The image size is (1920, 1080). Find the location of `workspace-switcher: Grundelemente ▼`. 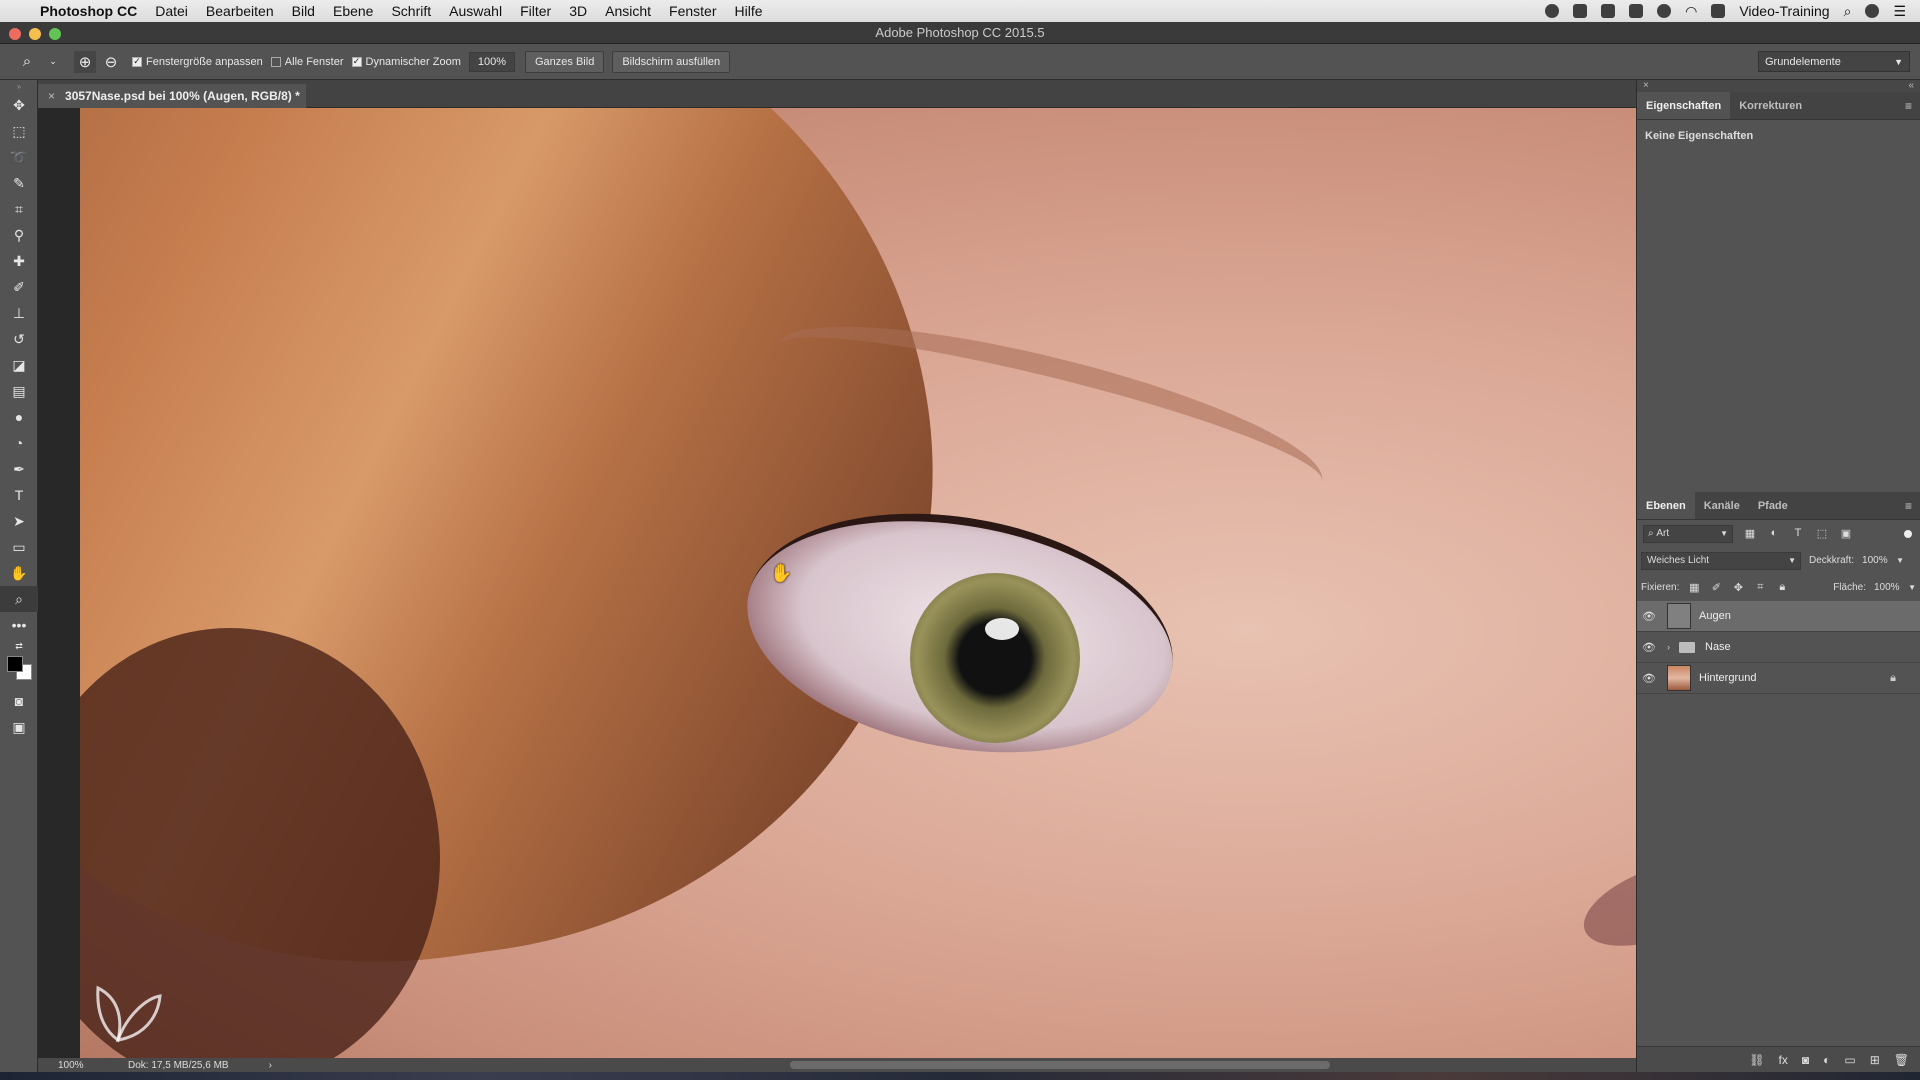

workspace-switcher: Grundelemente ▼ is located at coordinates (1834, 61).